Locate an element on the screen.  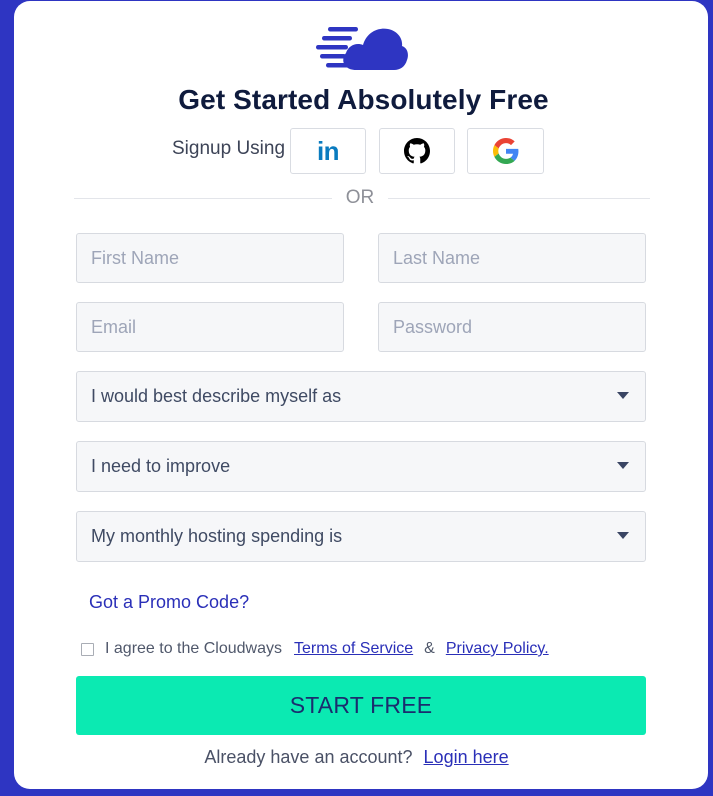
email-input is located at coordinates (210, 327).